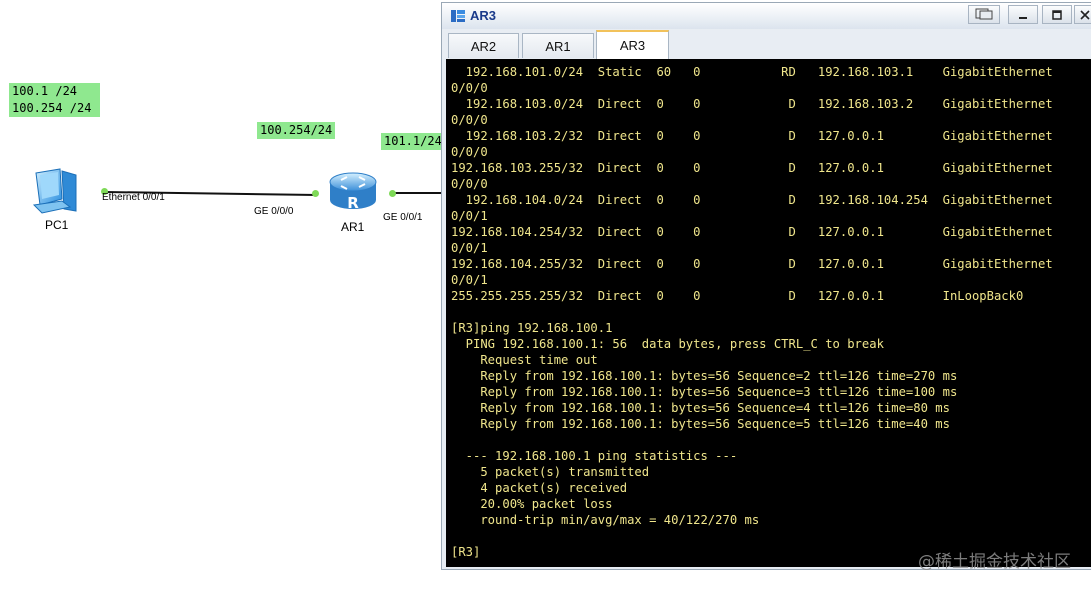 The height and width of the screenshot is (590, 1091). Describe the element at coordinates (133, 197) in the screenshot. I see `pc1-port-label: Ethernet 0/0/1` at that location.